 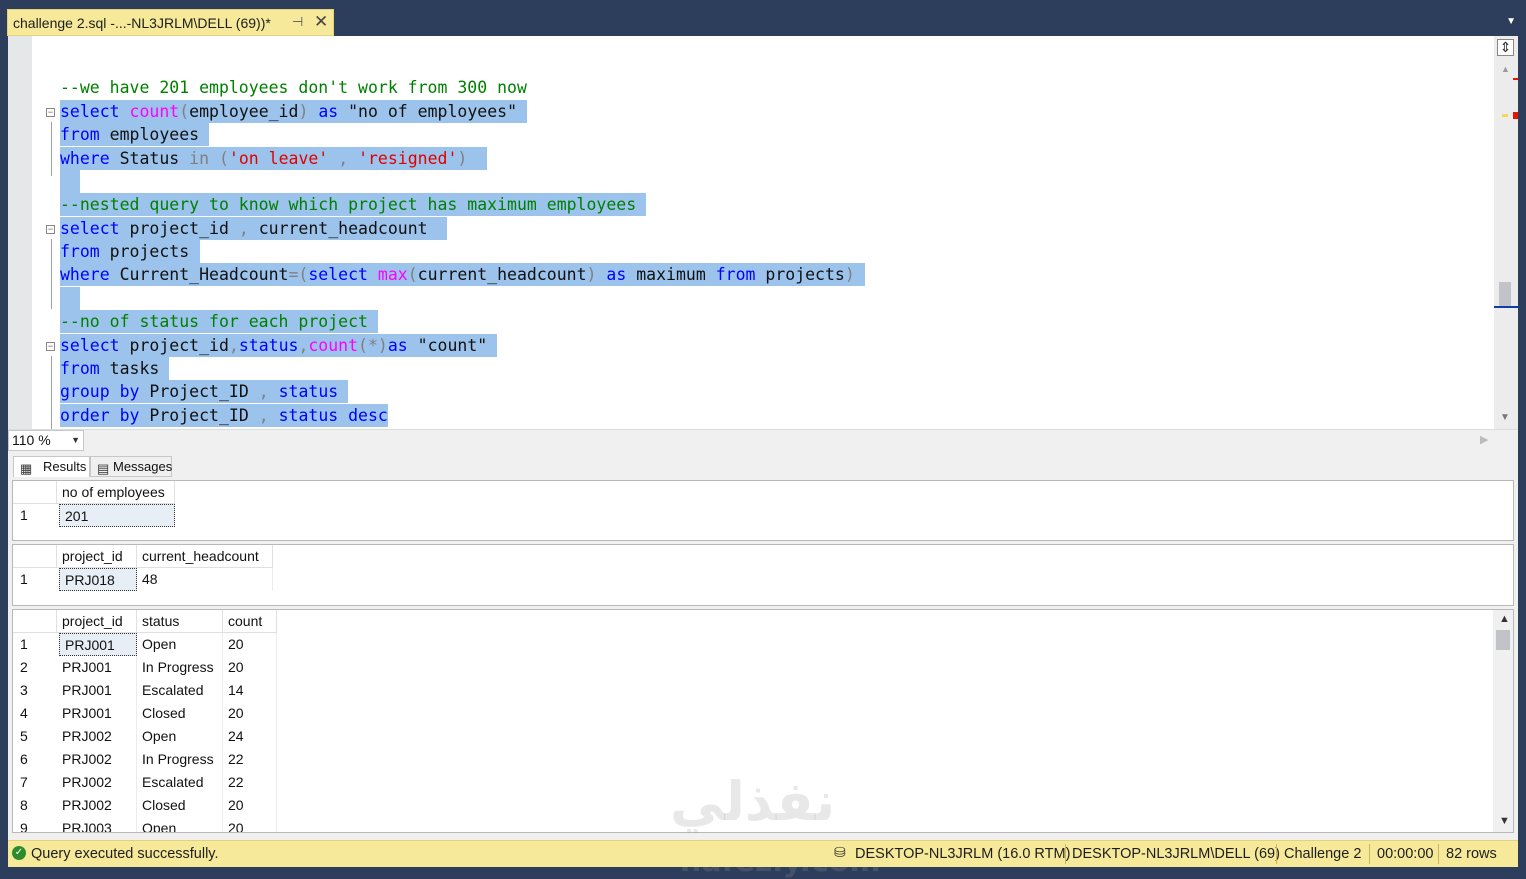 I want to click on row-number: 9, so click(x=35, y=824).